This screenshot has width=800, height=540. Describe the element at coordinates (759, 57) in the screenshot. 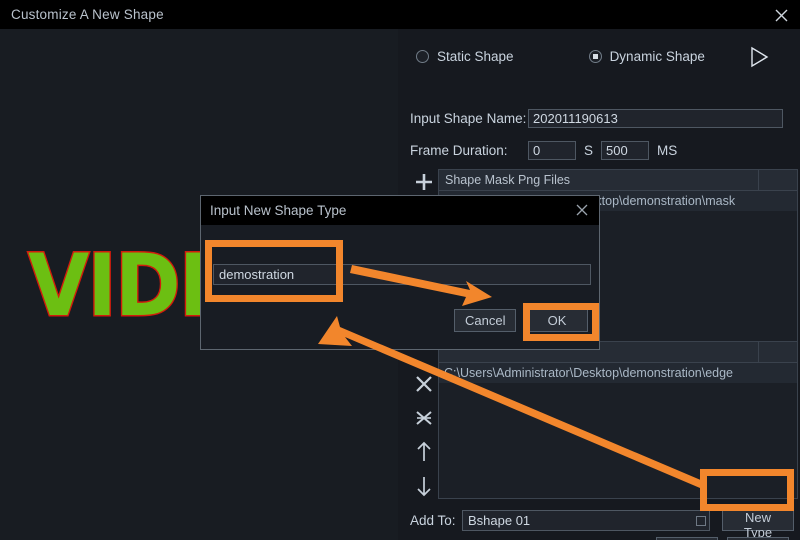

I see `play-triangle-icon` at that location.